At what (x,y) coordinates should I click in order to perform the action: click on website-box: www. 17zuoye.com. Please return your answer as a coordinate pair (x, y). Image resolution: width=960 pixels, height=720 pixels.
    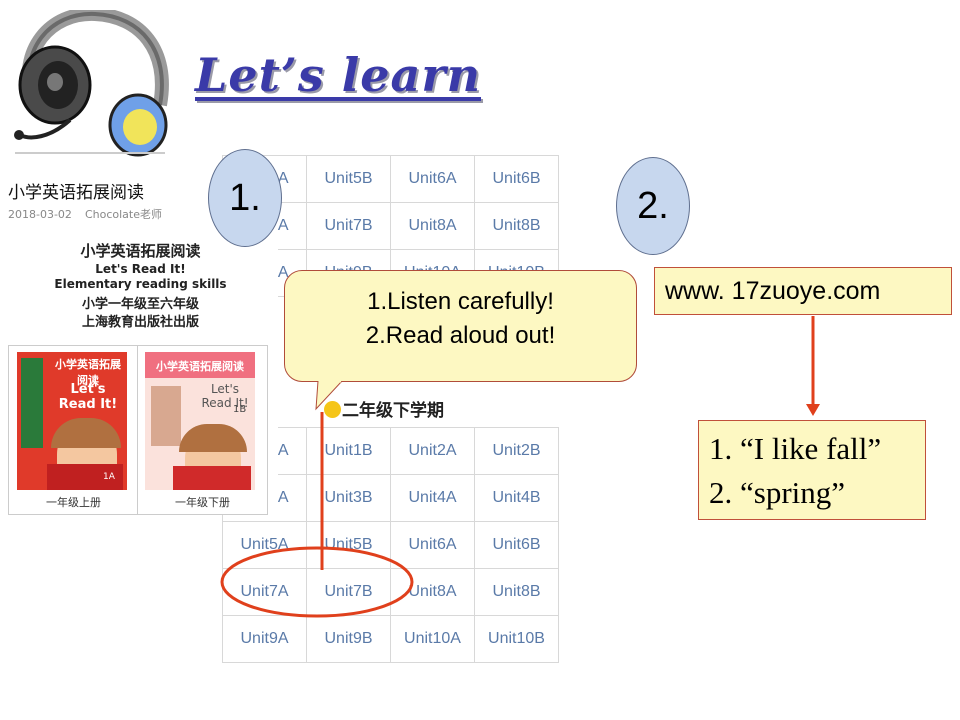
    Looking at the image, I should click on (803, 291).